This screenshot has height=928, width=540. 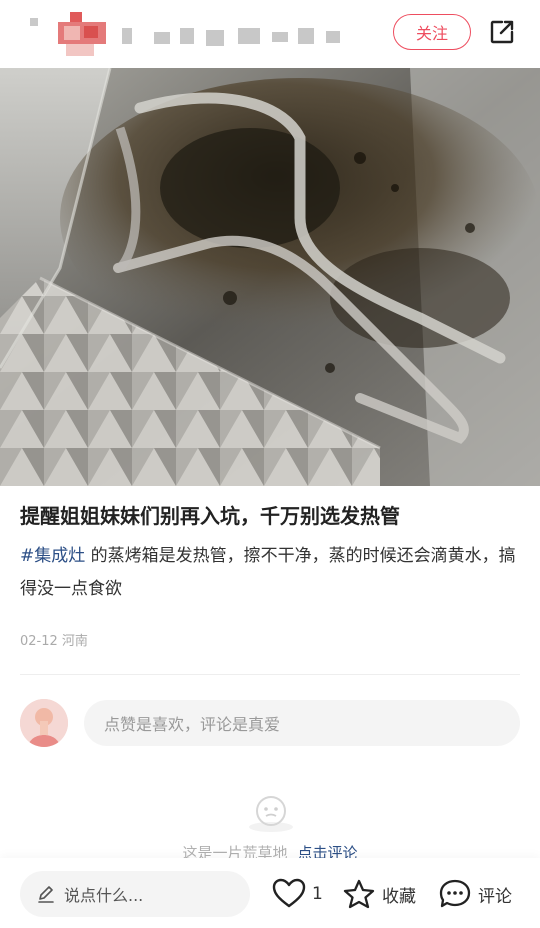 What do you see at coordinates (399, 896) in the screenshot?
I see `collect-label: 收藏` at bounding box center [399, 896].